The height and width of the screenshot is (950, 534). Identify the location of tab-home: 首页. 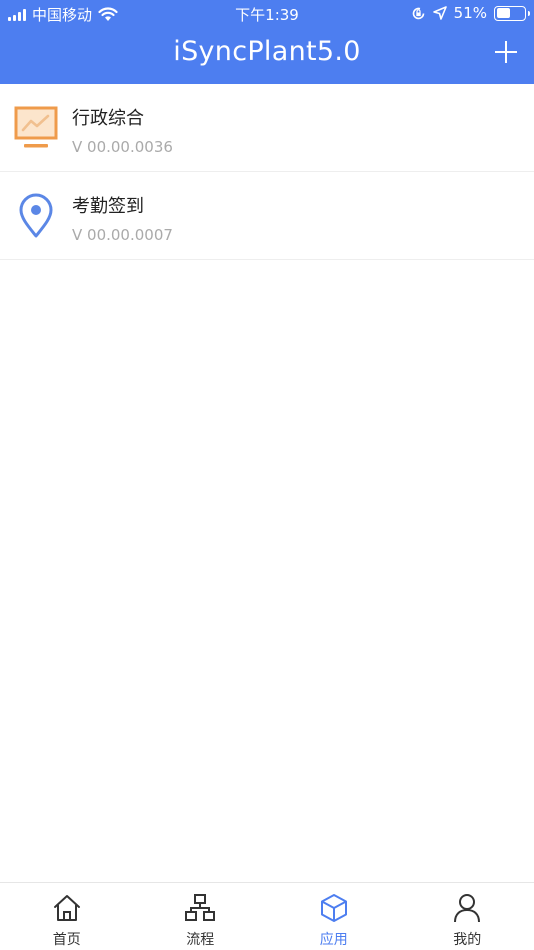
(67, 916).